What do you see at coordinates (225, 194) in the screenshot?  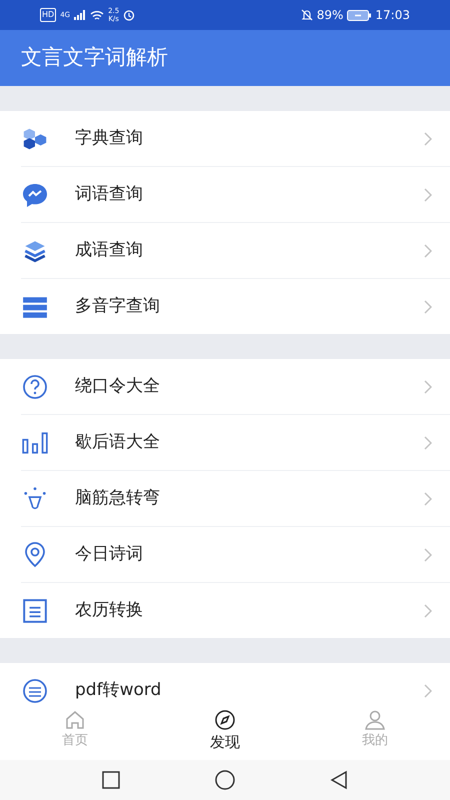 I see `menu-item: 词语查询` at bounding box center [225, 194].